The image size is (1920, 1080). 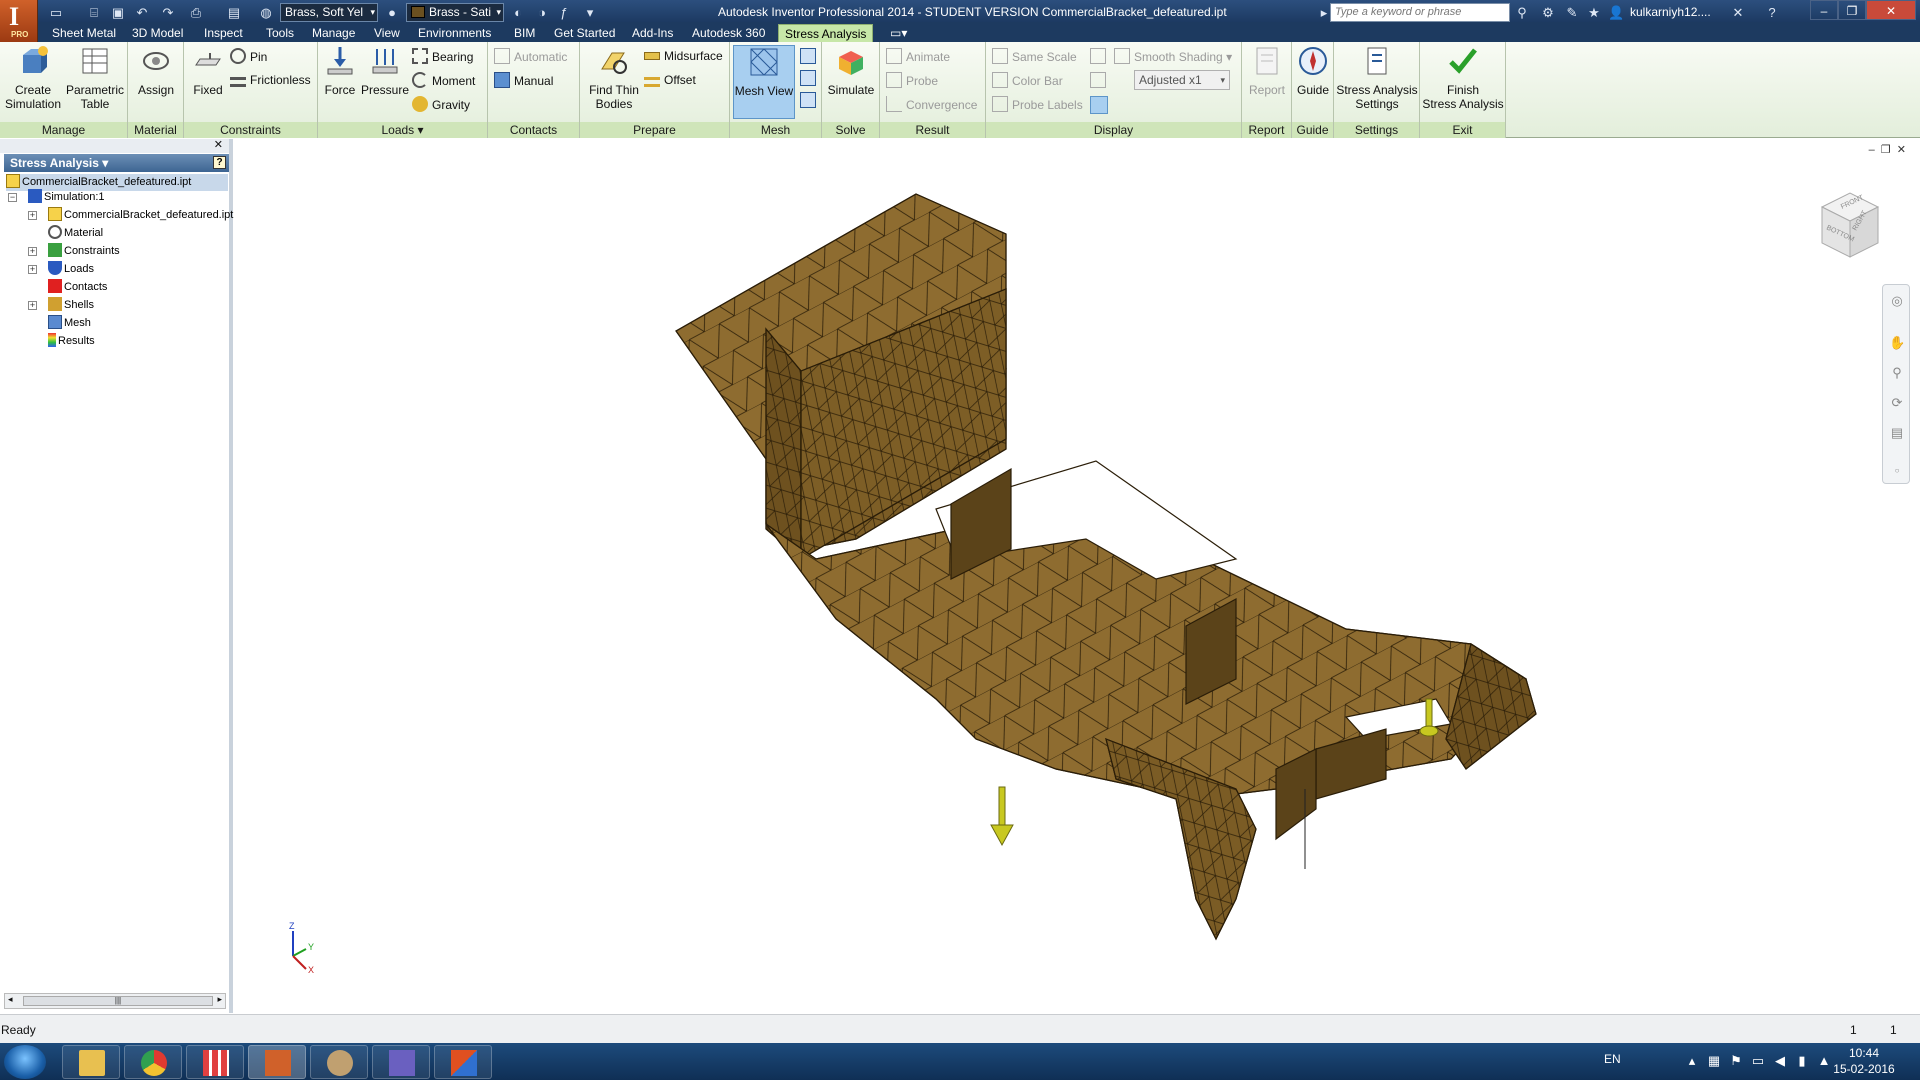 What do you see at coordinates (387, 33) in the screenshot?
I see `tab-view: View` at bounding box center [387, 33].